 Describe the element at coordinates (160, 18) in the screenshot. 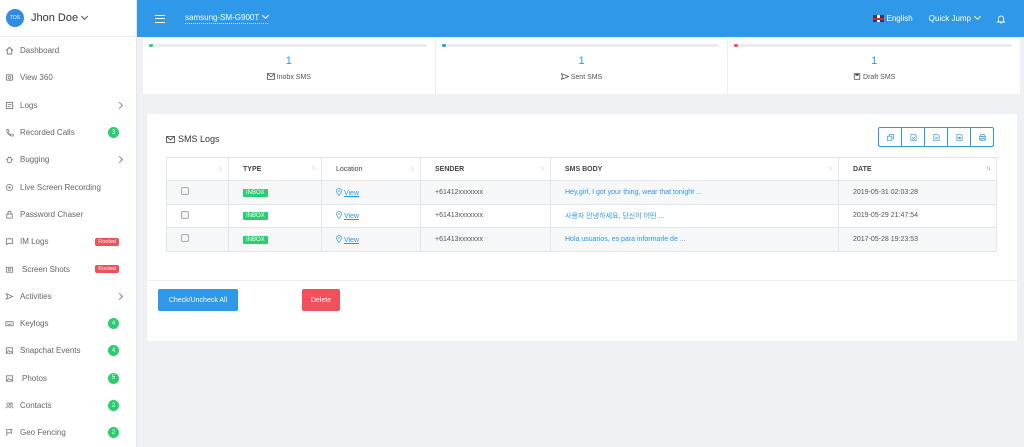

I see `menu-icon` at that location.